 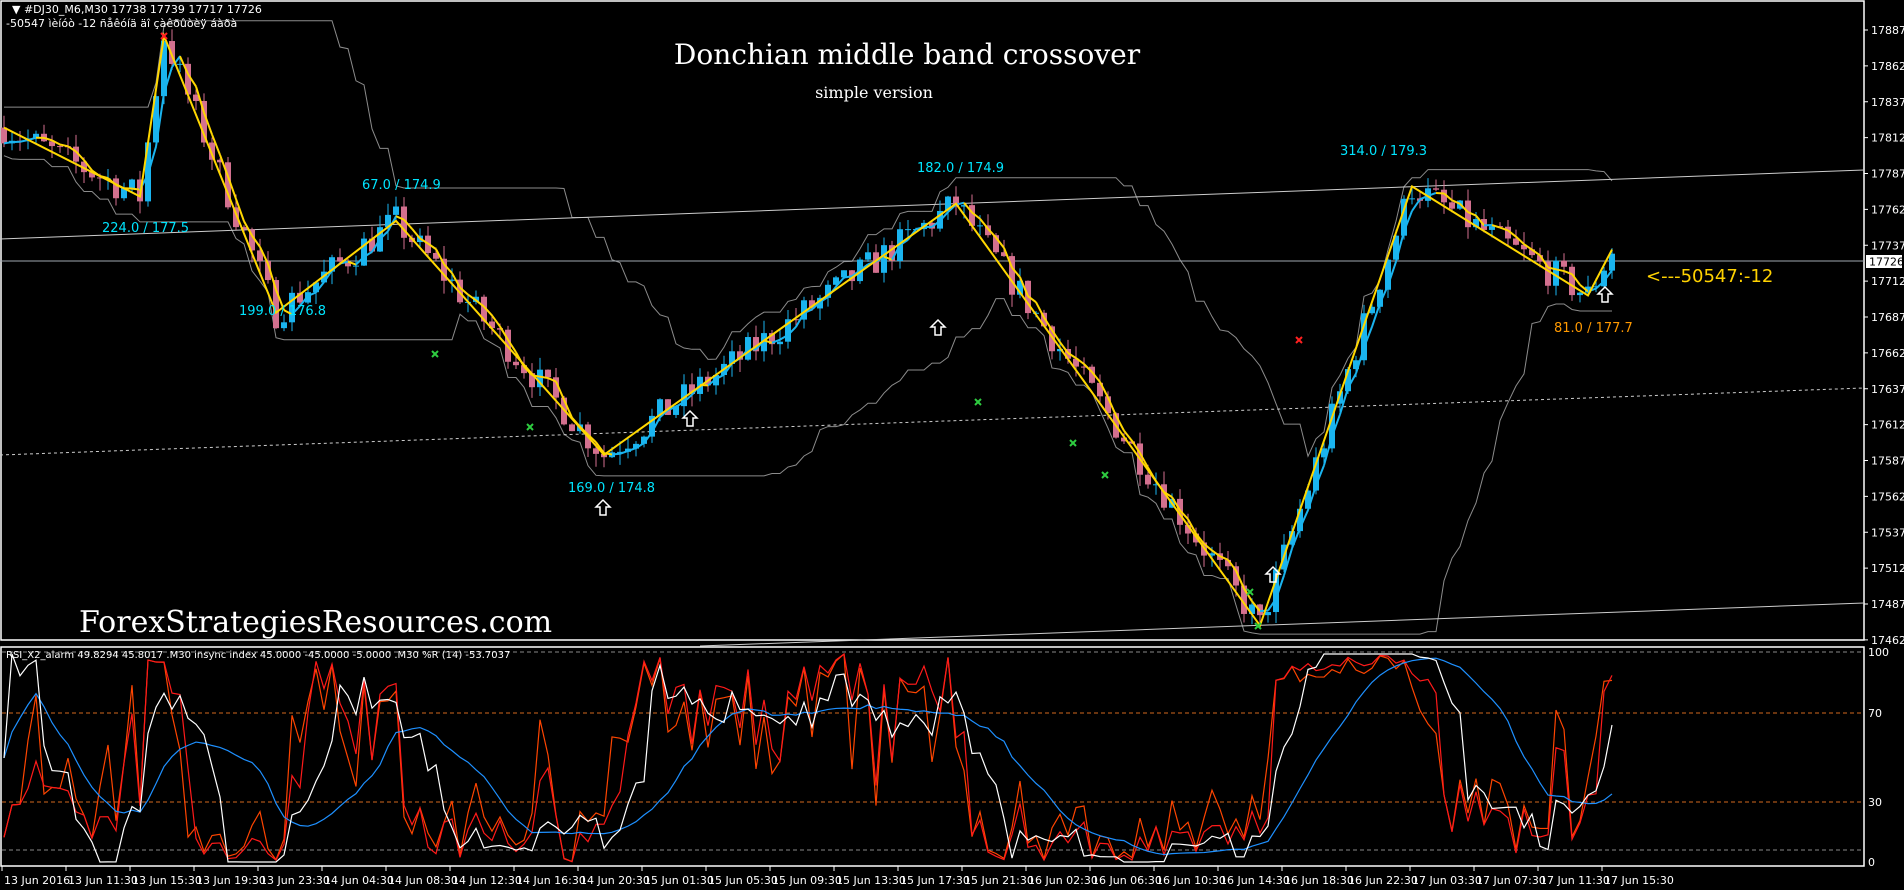 I want to click on osc-axis-0: 0, so click(x=1871, y=862).